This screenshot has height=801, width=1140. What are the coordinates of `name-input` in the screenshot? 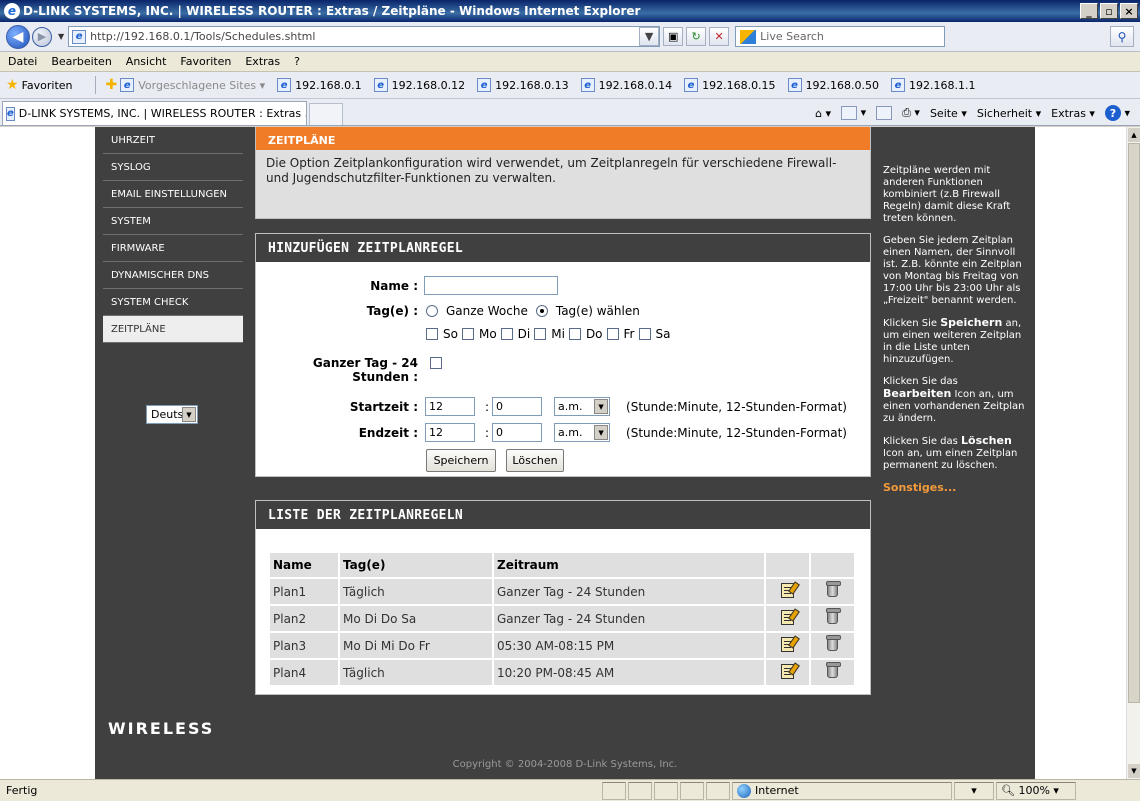 It's located at (491, 285).